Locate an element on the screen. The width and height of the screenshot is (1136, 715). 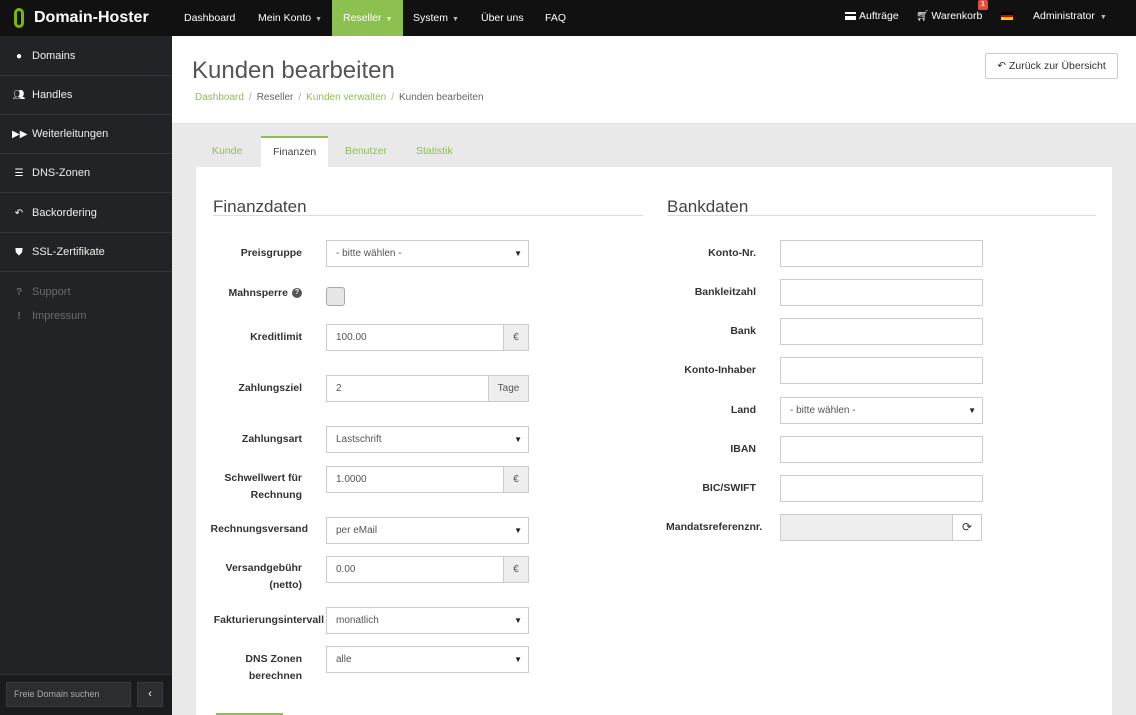
refresh-mandatsreferenz-button: ⟳ is located at coordinates (967, 527).